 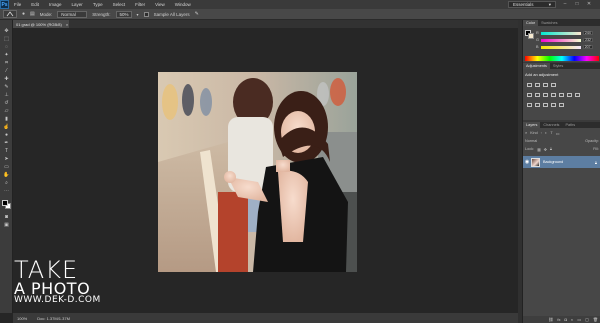 What do you see at coordinates (22, 318) in the screenshot?
I see `zoom-level: 100%` at bounding box center [22, 318].